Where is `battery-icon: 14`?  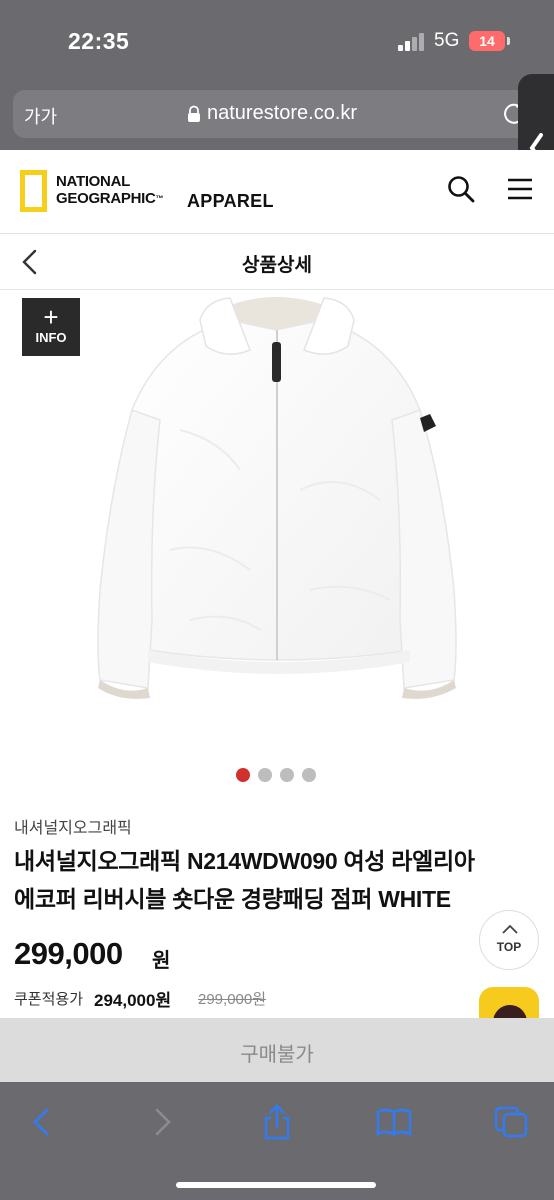 battery-icon: 14 is located at coordinates (487, 41).